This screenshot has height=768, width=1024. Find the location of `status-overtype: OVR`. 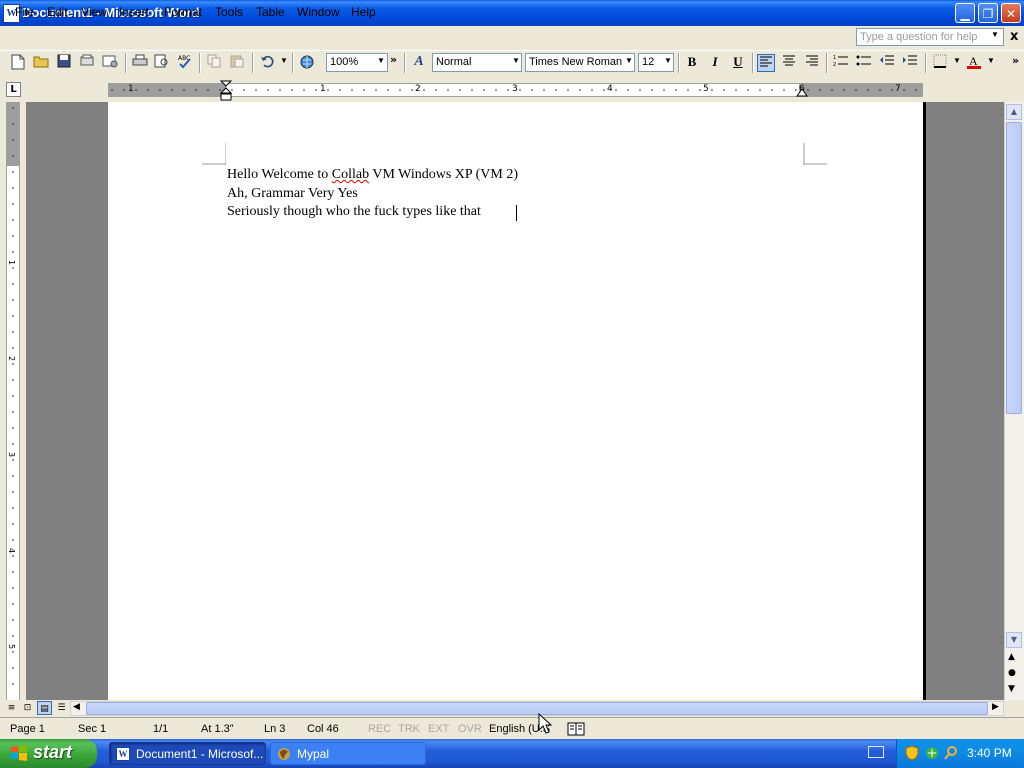

status-overtype: OVR is located at coordinates (470, 729).